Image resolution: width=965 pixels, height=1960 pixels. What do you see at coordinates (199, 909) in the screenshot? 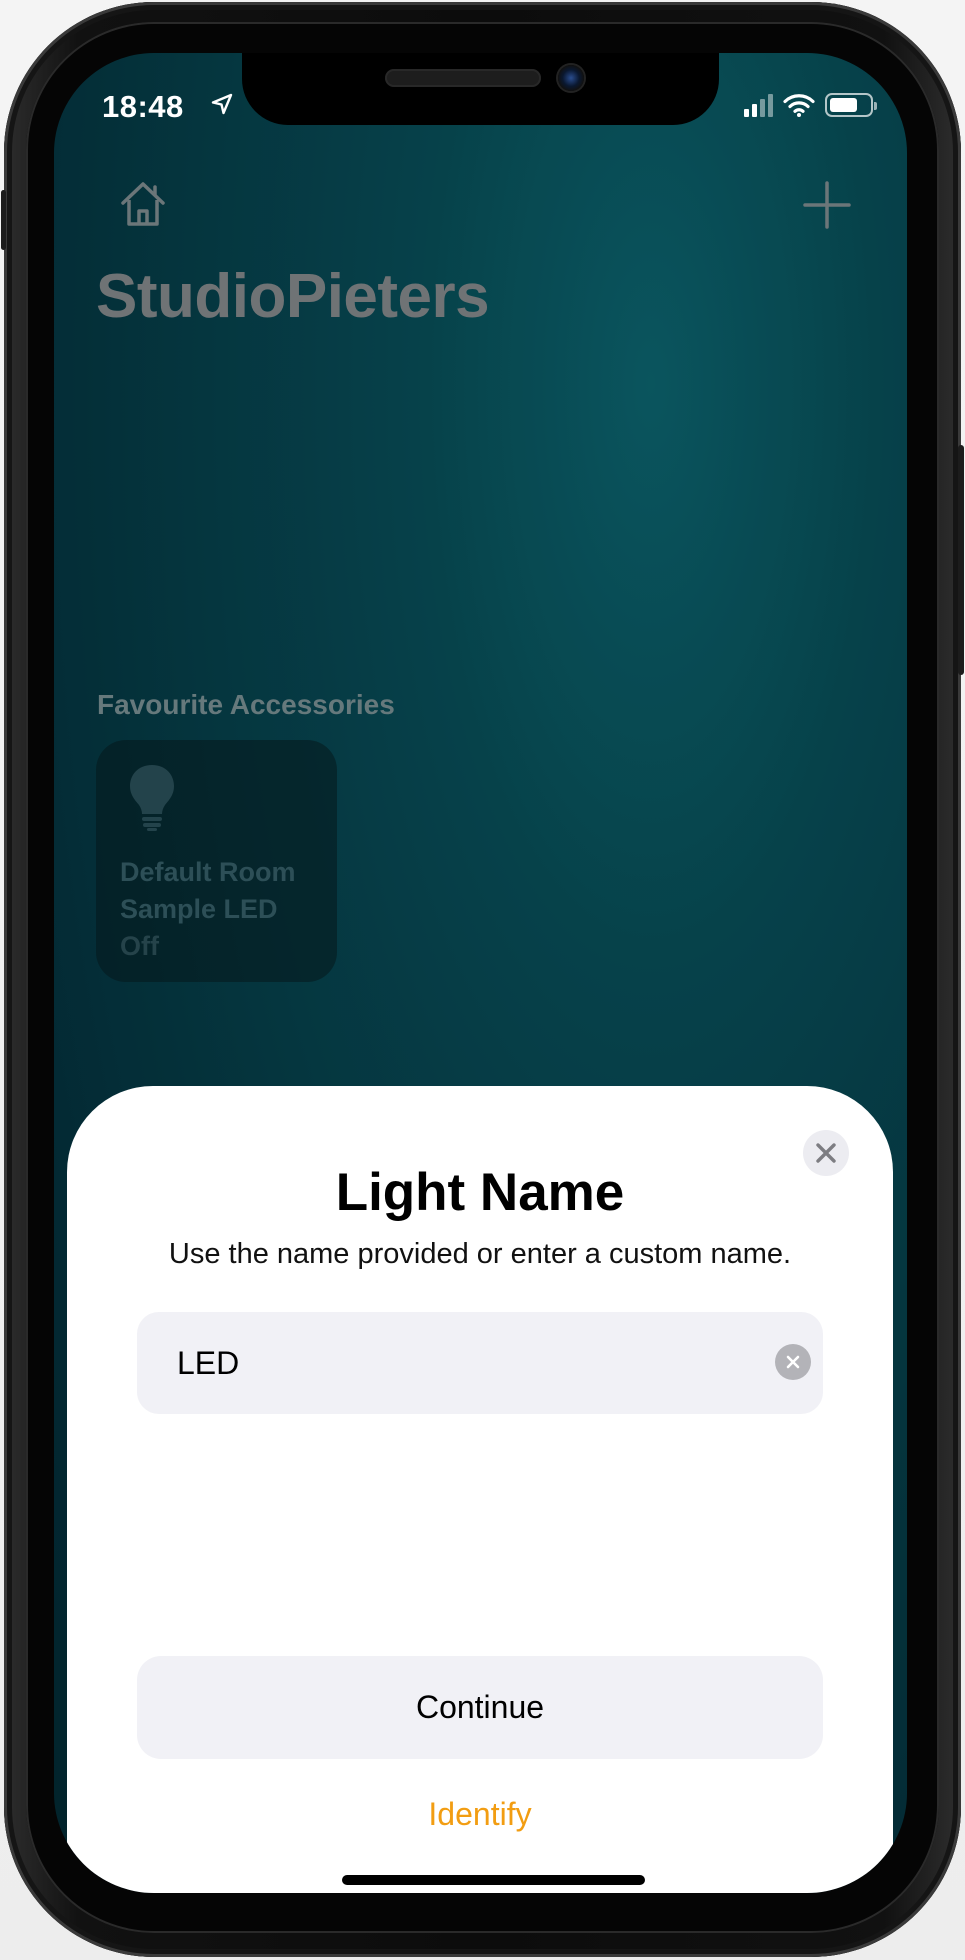
I see `tile-accessory-name: Sample LED` at bounding box center [199, 909].